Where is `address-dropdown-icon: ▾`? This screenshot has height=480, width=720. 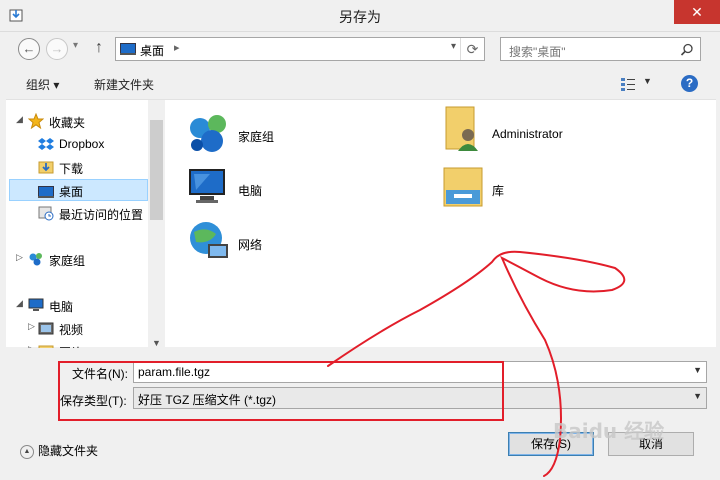
address-dropdown-icon: ▾ is located at coordinates (453, 46).